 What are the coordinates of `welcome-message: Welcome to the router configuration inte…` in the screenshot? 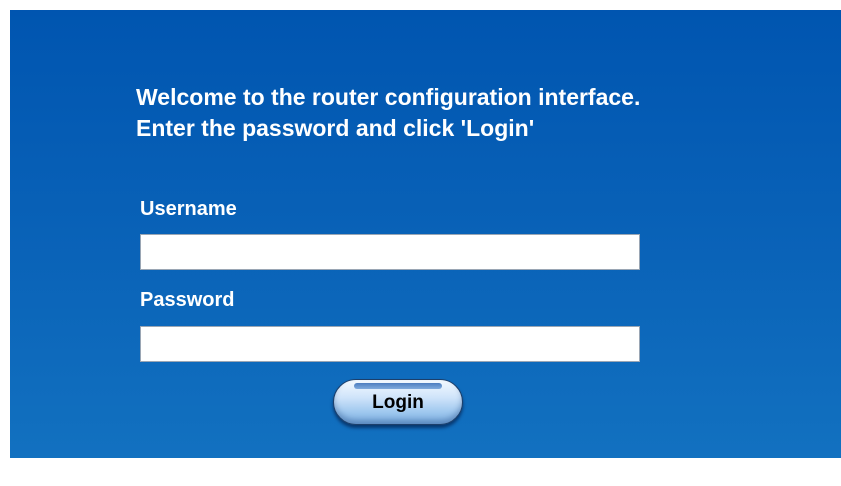 It's located at (388, 113).